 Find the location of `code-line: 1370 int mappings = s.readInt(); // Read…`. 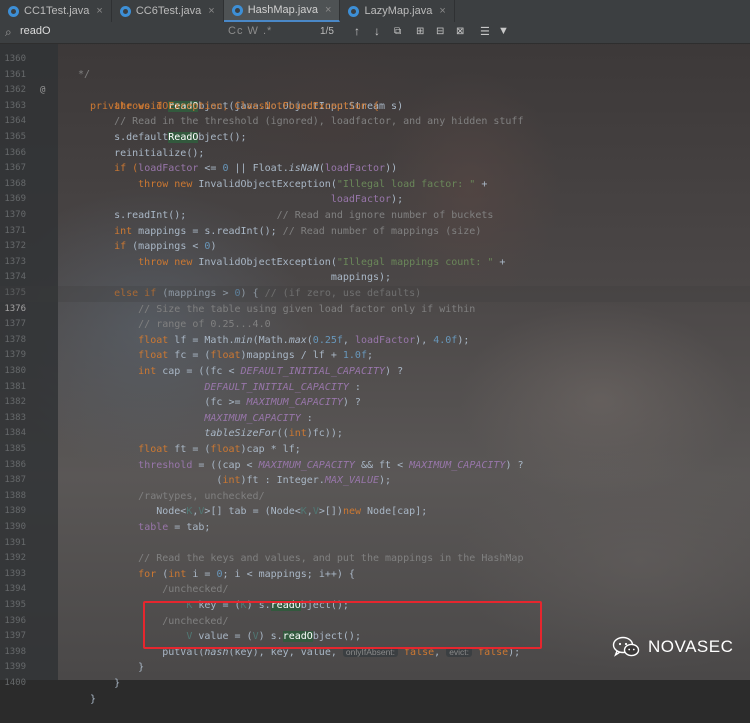

code-line: 1370 int mappings = s.readInt(); // Read… is located at coordinates (243, 223).